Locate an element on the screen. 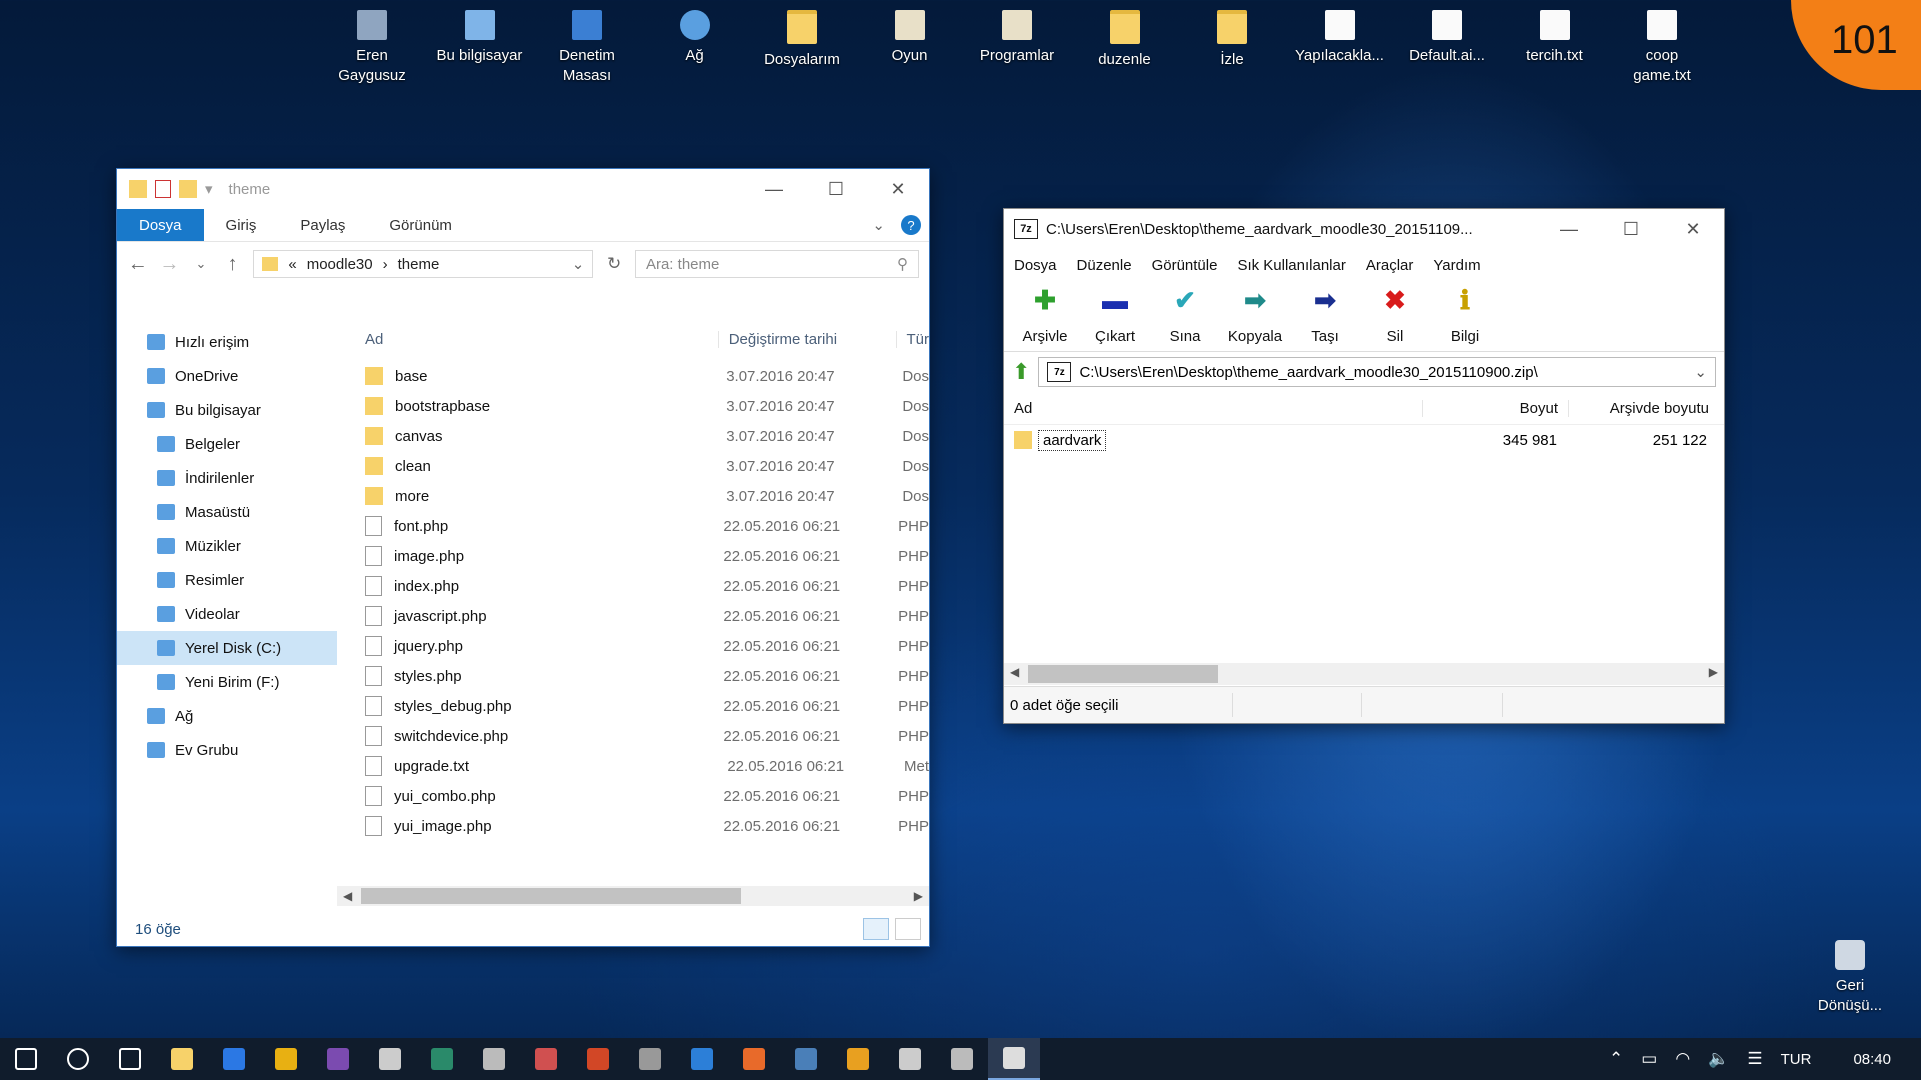 The width and height of the screenshot is (1921, 1080). tab-gorunum: Görünüm is located at coordinates (420, 225).